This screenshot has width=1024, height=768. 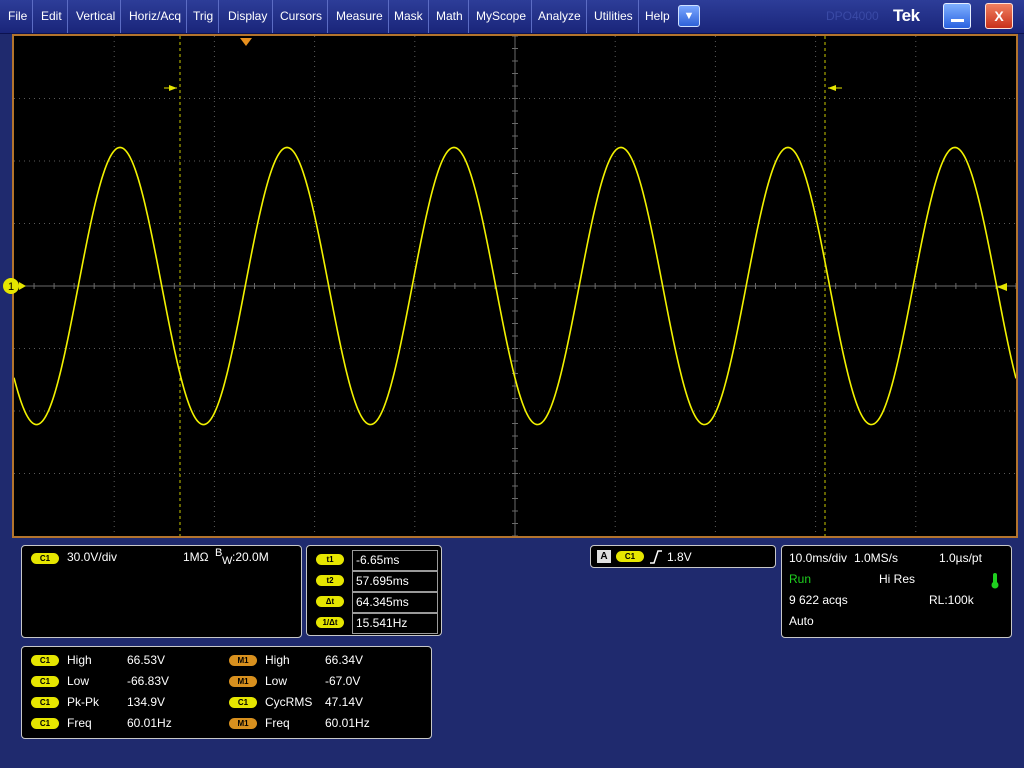 What do you see at coordinates (630, 556) in the screenshot?
I see `trigger-channel-badge: C1` at bounding box center [630, 556].